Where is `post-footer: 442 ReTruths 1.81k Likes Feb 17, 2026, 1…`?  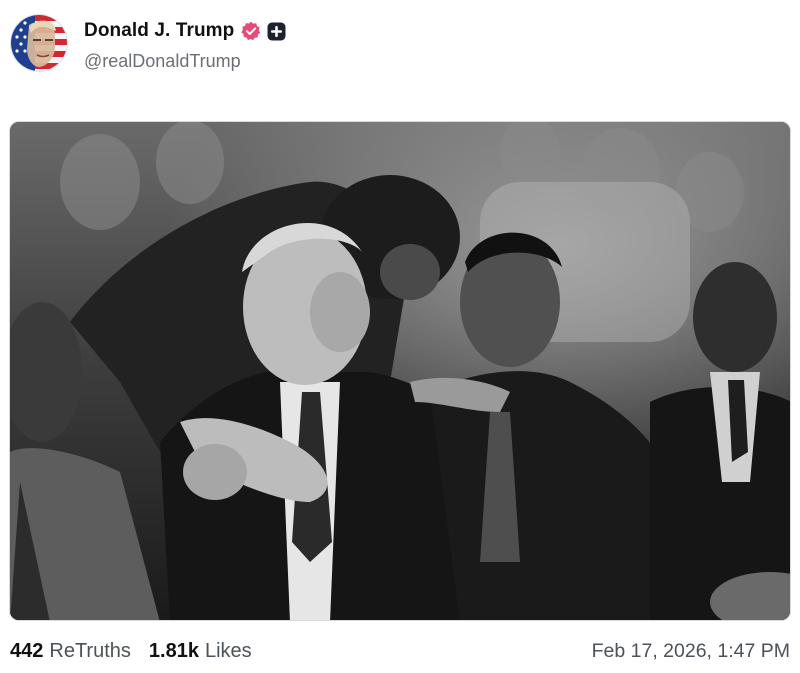
post-footer: 442 ReTruths 1.81k Likes Feb 17, 2026, 1… is located at coordinates (400, 651).